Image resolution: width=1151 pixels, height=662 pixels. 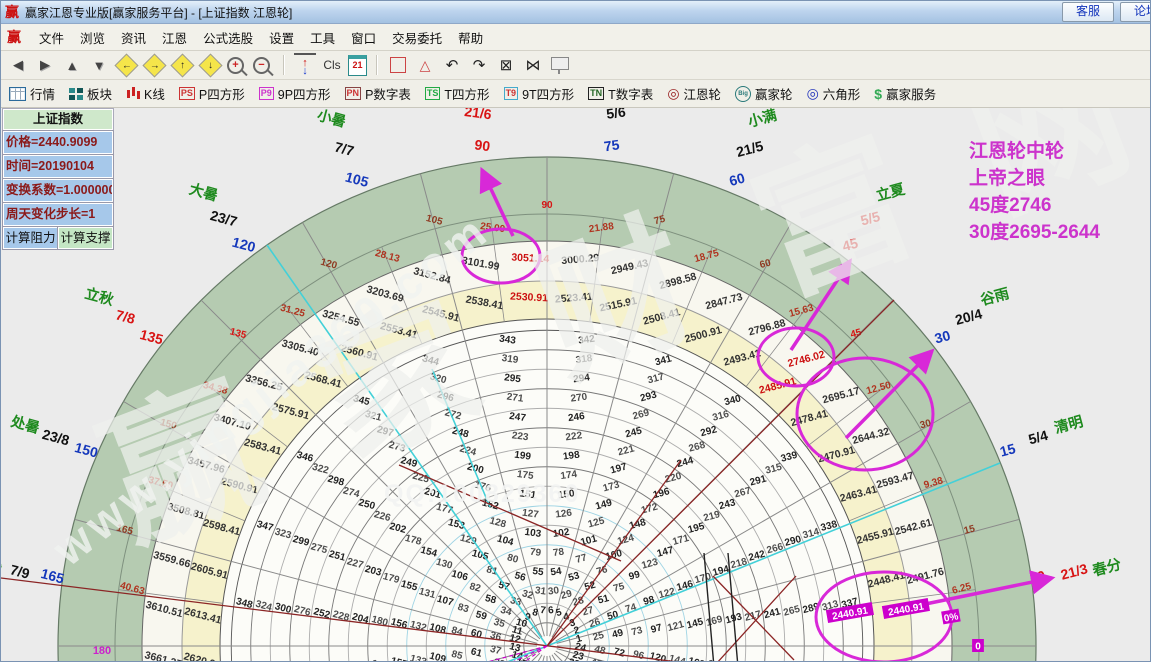 What do you see at coordinates (762, 119) in the screenshot?
I see `svg-text: 小满` at bounding box center [762, 119].